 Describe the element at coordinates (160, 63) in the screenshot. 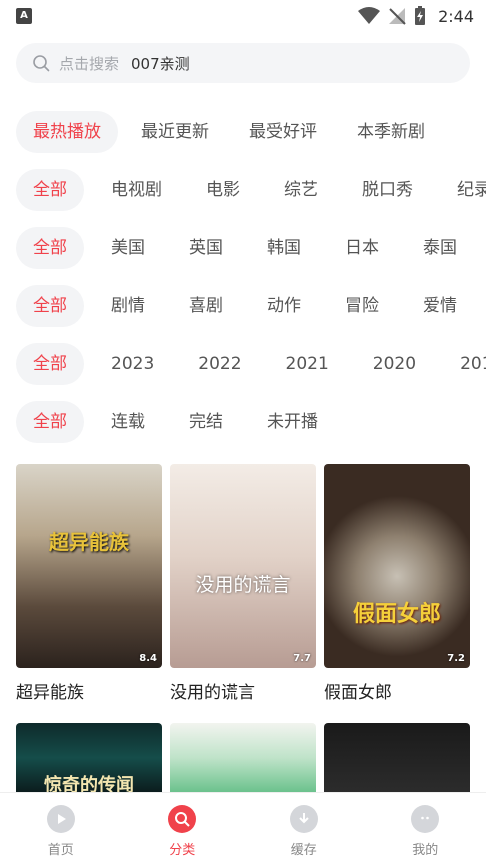

I see `search-hint: 007亲测` at that location.